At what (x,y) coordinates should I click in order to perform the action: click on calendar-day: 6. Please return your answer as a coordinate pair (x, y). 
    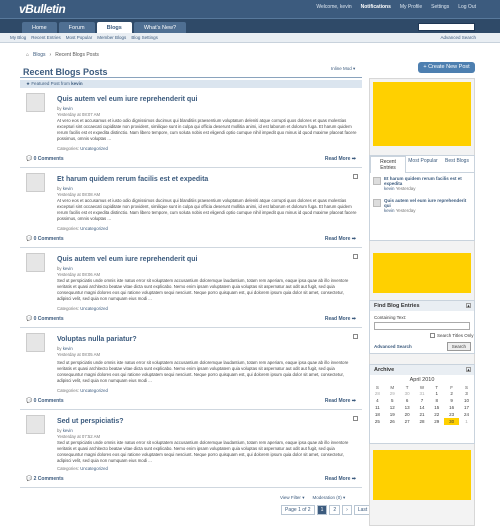
    Looking at the image, I should click on (407, 400).